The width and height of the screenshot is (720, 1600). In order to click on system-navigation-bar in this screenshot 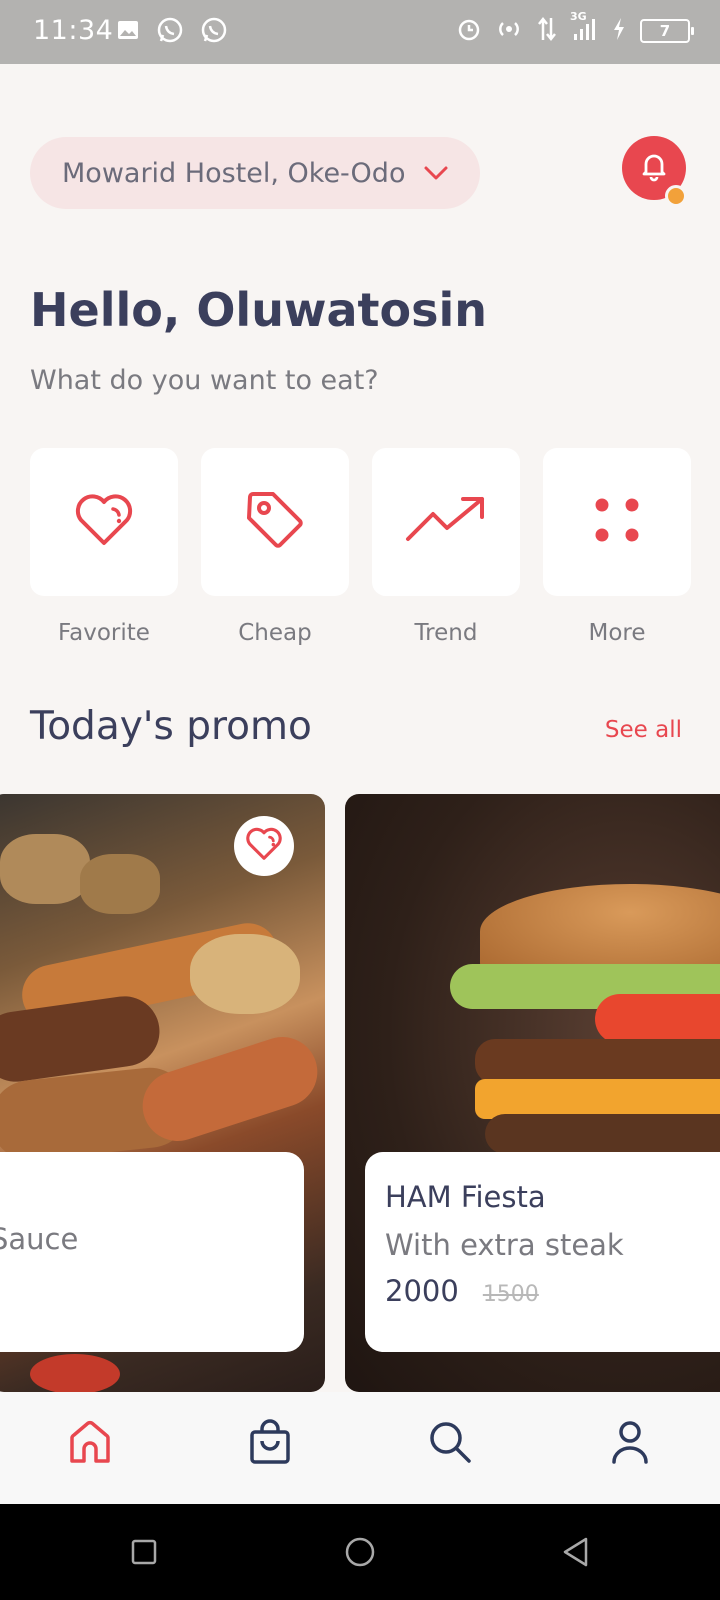, I will do `click(360, 1552)`.